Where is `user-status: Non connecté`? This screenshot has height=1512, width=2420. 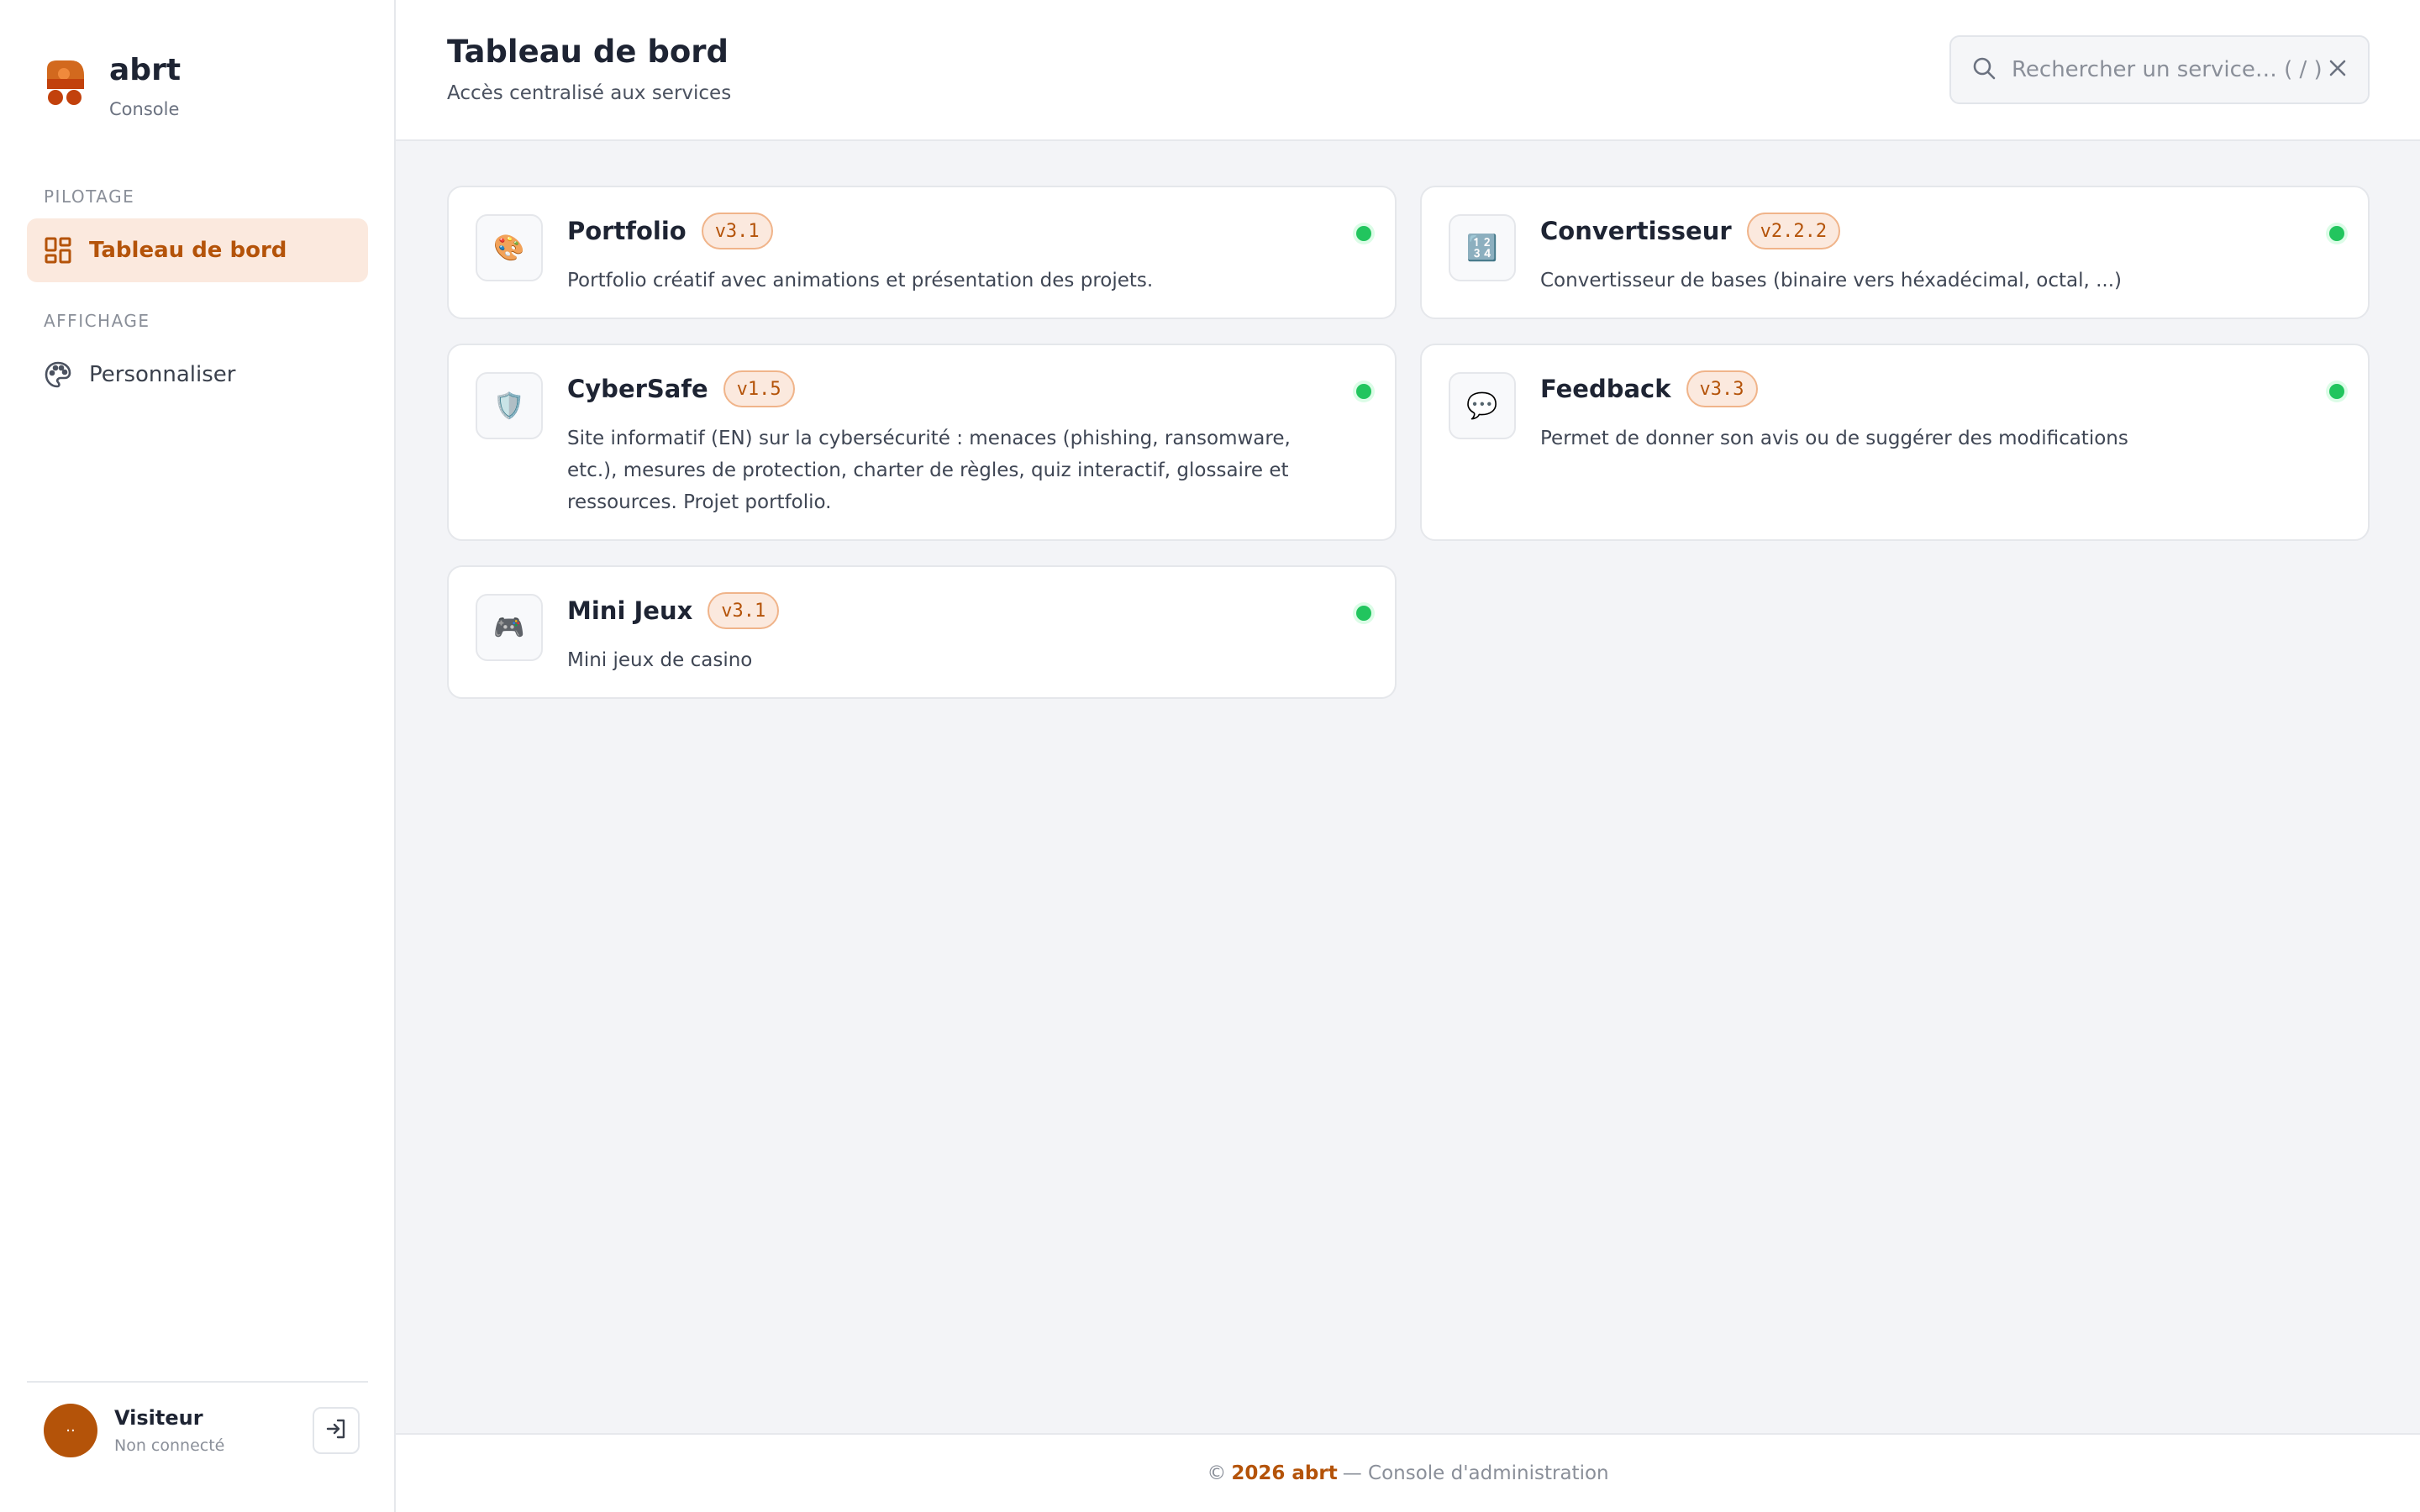
user-status: Non connecté is located at coordinates (169, 1445).